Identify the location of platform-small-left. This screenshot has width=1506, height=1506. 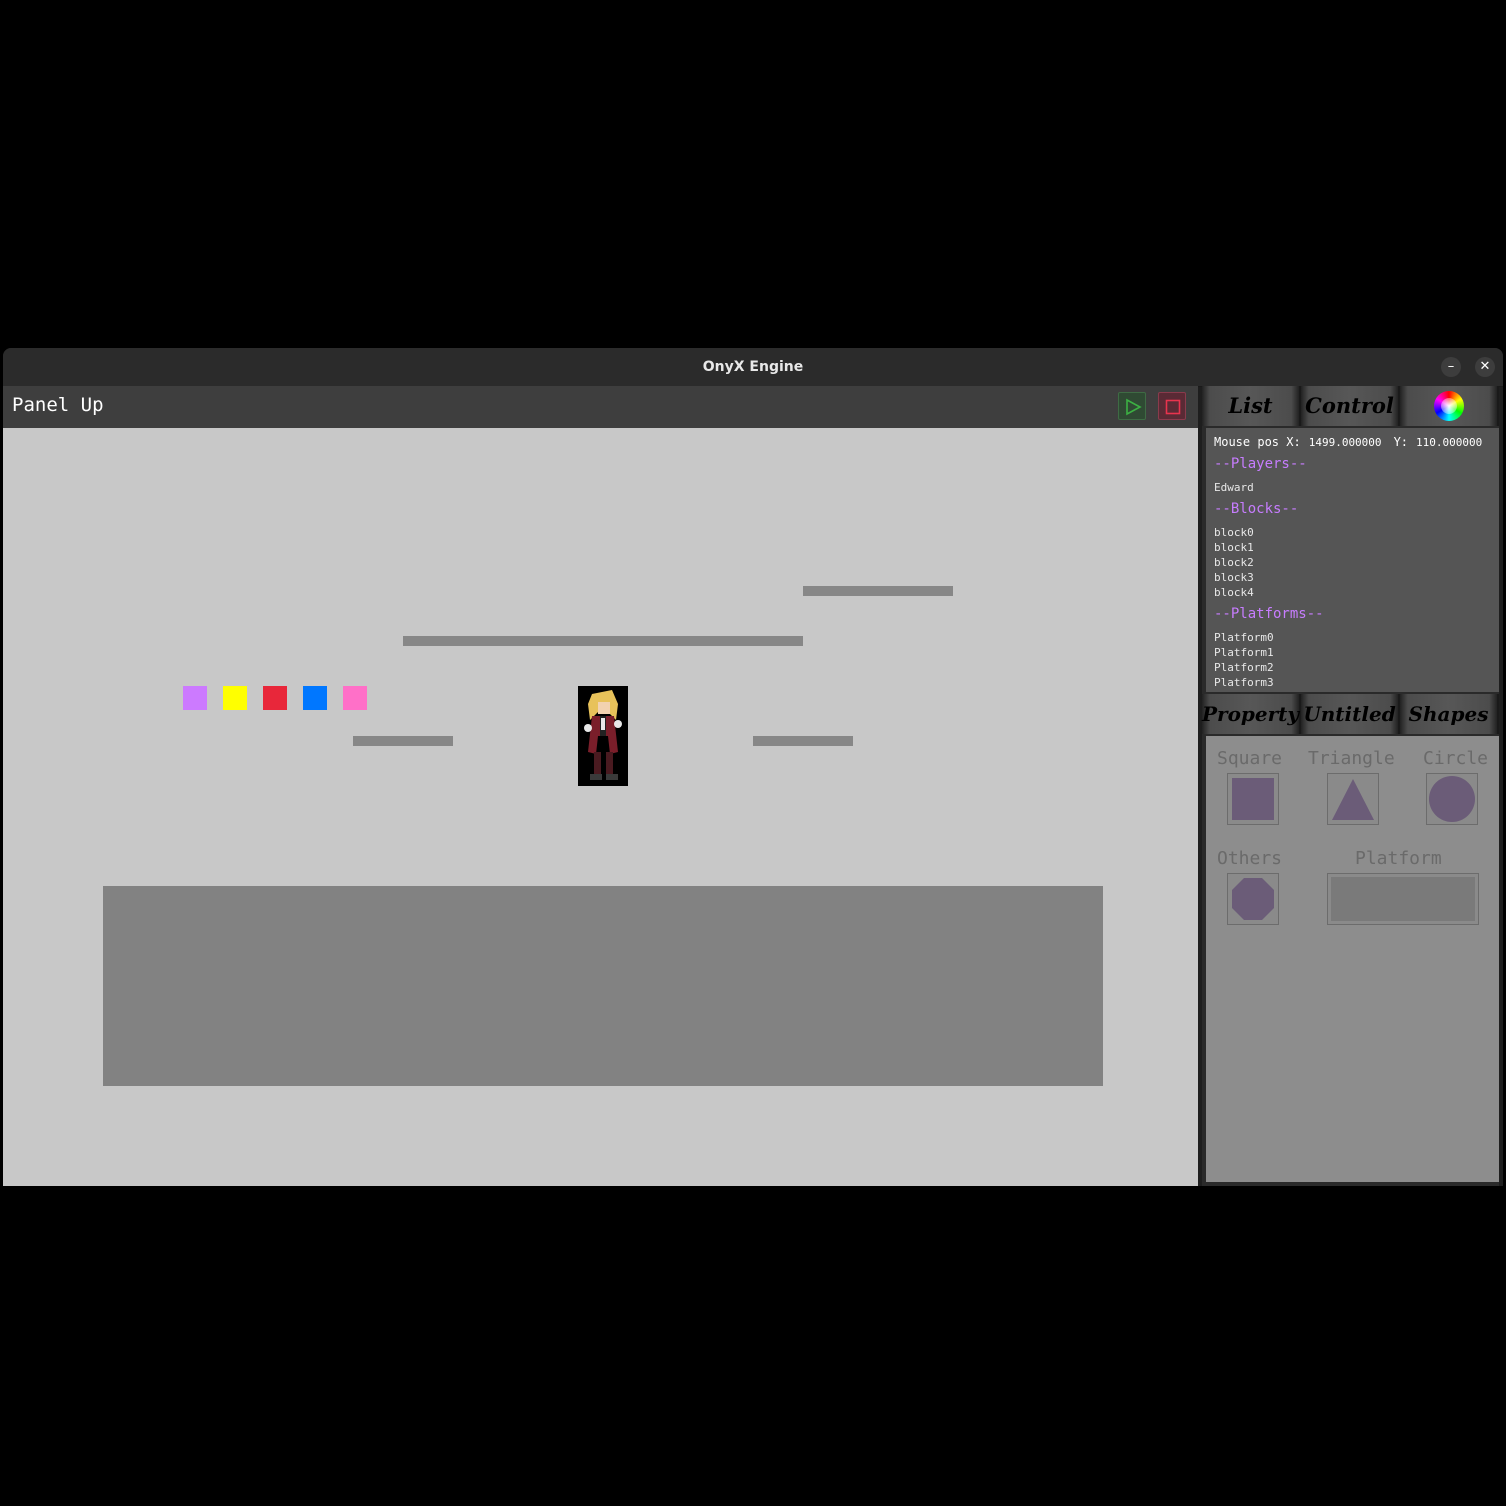
(403, 741).